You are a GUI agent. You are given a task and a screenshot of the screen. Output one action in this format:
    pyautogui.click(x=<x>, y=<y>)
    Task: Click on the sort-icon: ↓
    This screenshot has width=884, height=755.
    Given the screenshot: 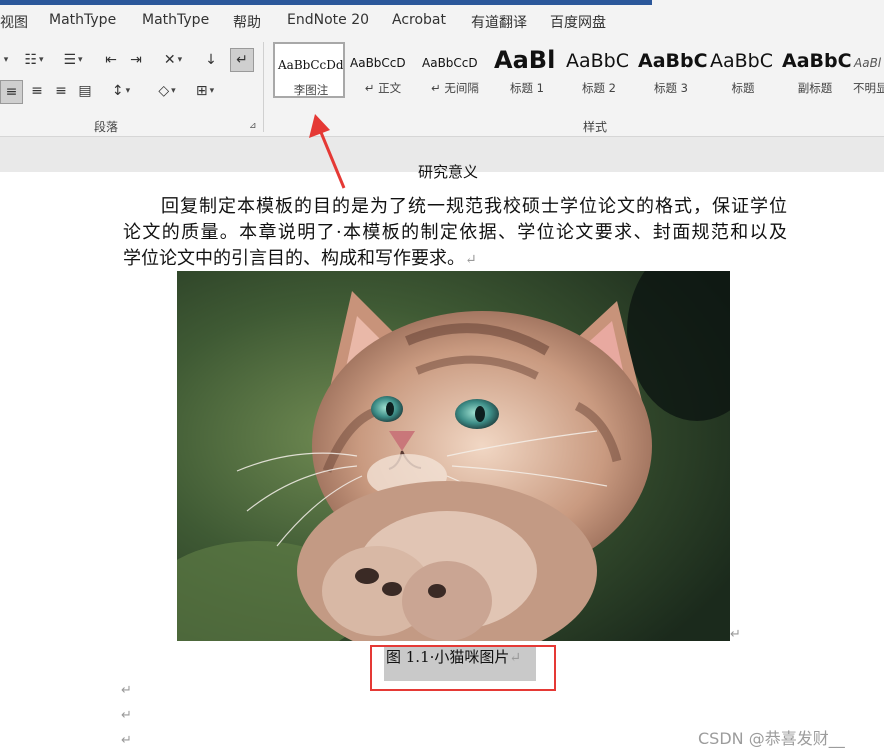 What is the action you would take?
    pyautogui.click(x=211, y=60)
    